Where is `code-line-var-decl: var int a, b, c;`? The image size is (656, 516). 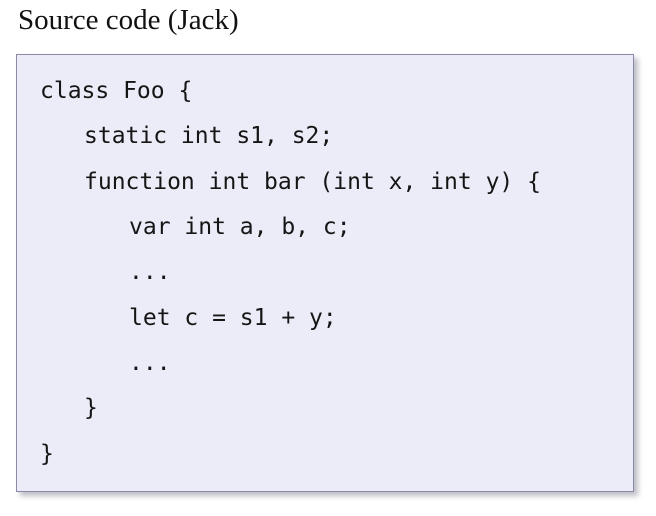 code-line-var-decl: var int a, b, c; is located at coordinates (240, 227).